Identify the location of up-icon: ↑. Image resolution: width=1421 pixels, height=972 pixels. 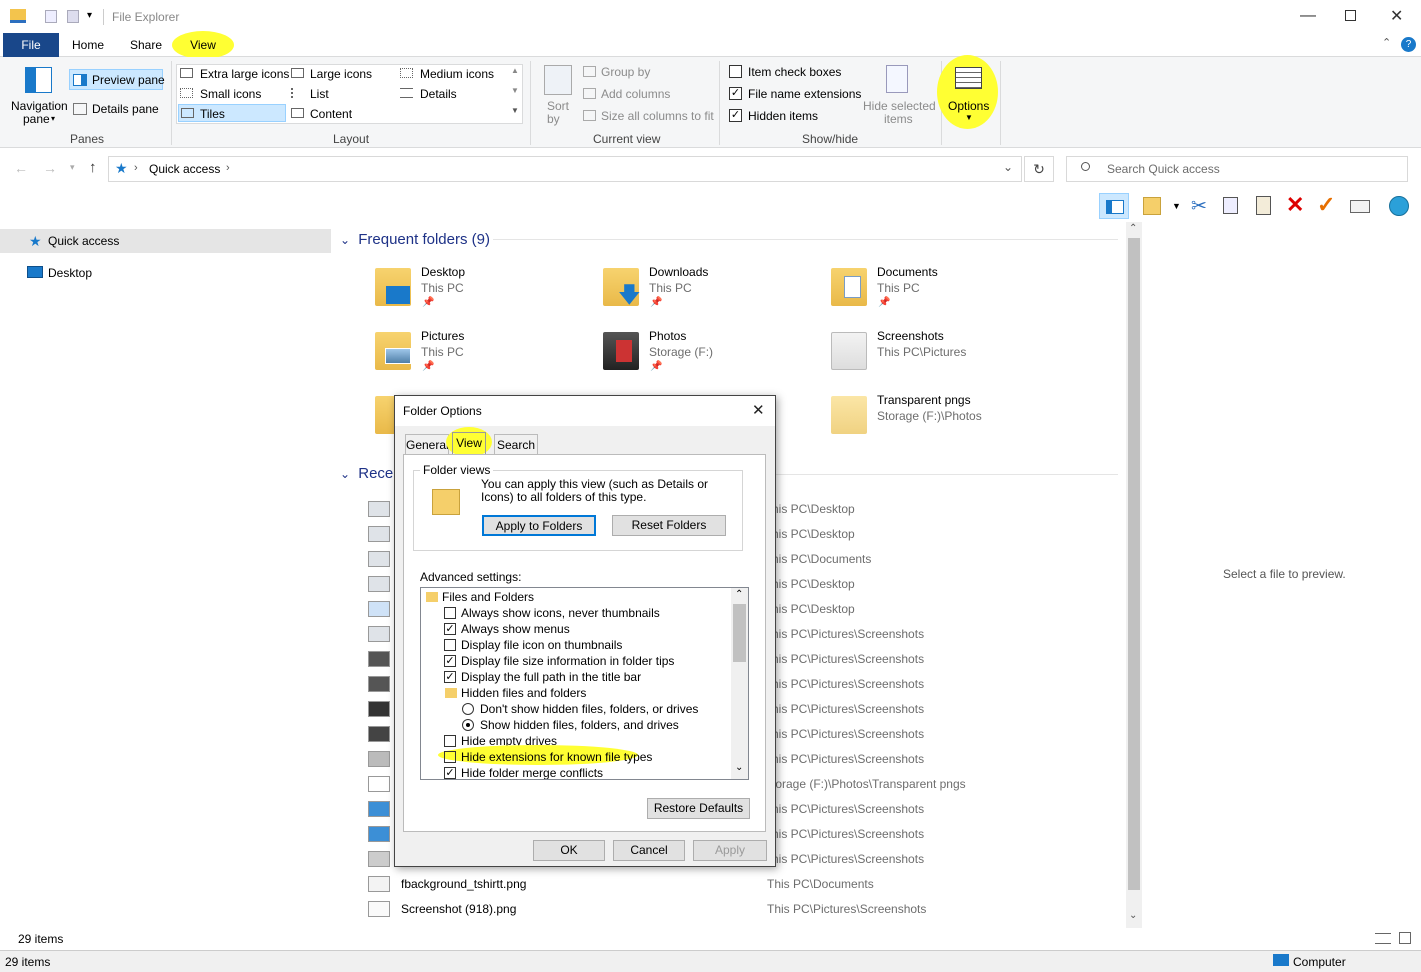
(93, 167).